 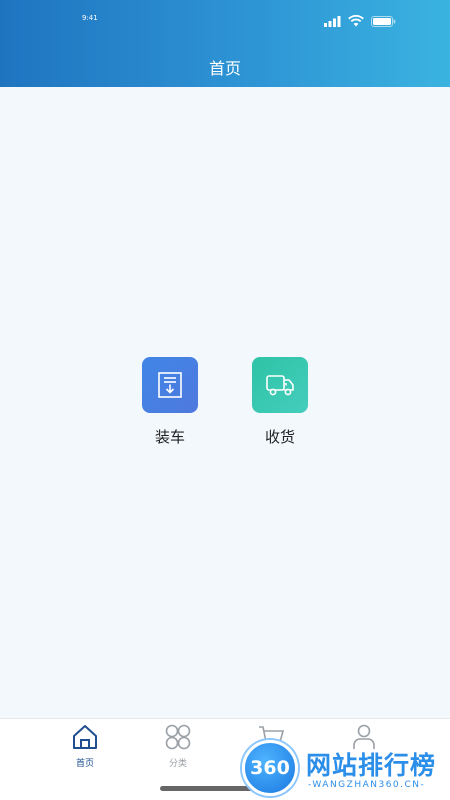 What do you see at coordinates (84, 764) in the screenshot?
I see `tab-home-label: 首页` at bounding box center [84, 764].